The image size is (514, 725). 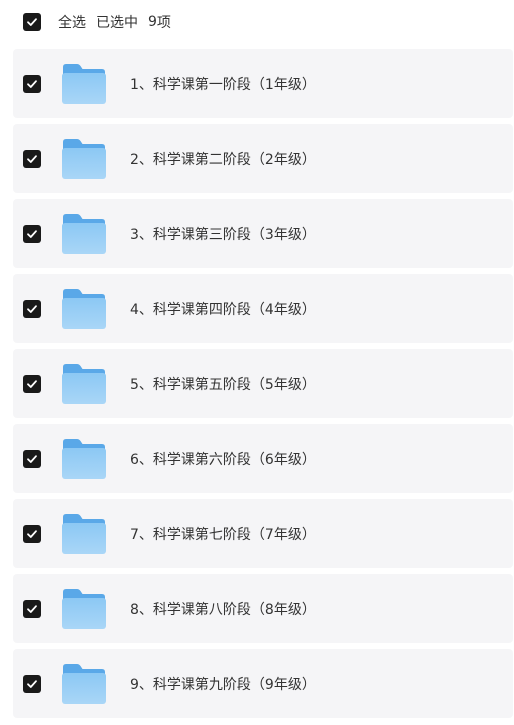 What do you see at coordinates (223, 84) in the screenshot?
I see `folder-name: 1、科学课第一阶段（1年级）` at bounding box center [223, 84].